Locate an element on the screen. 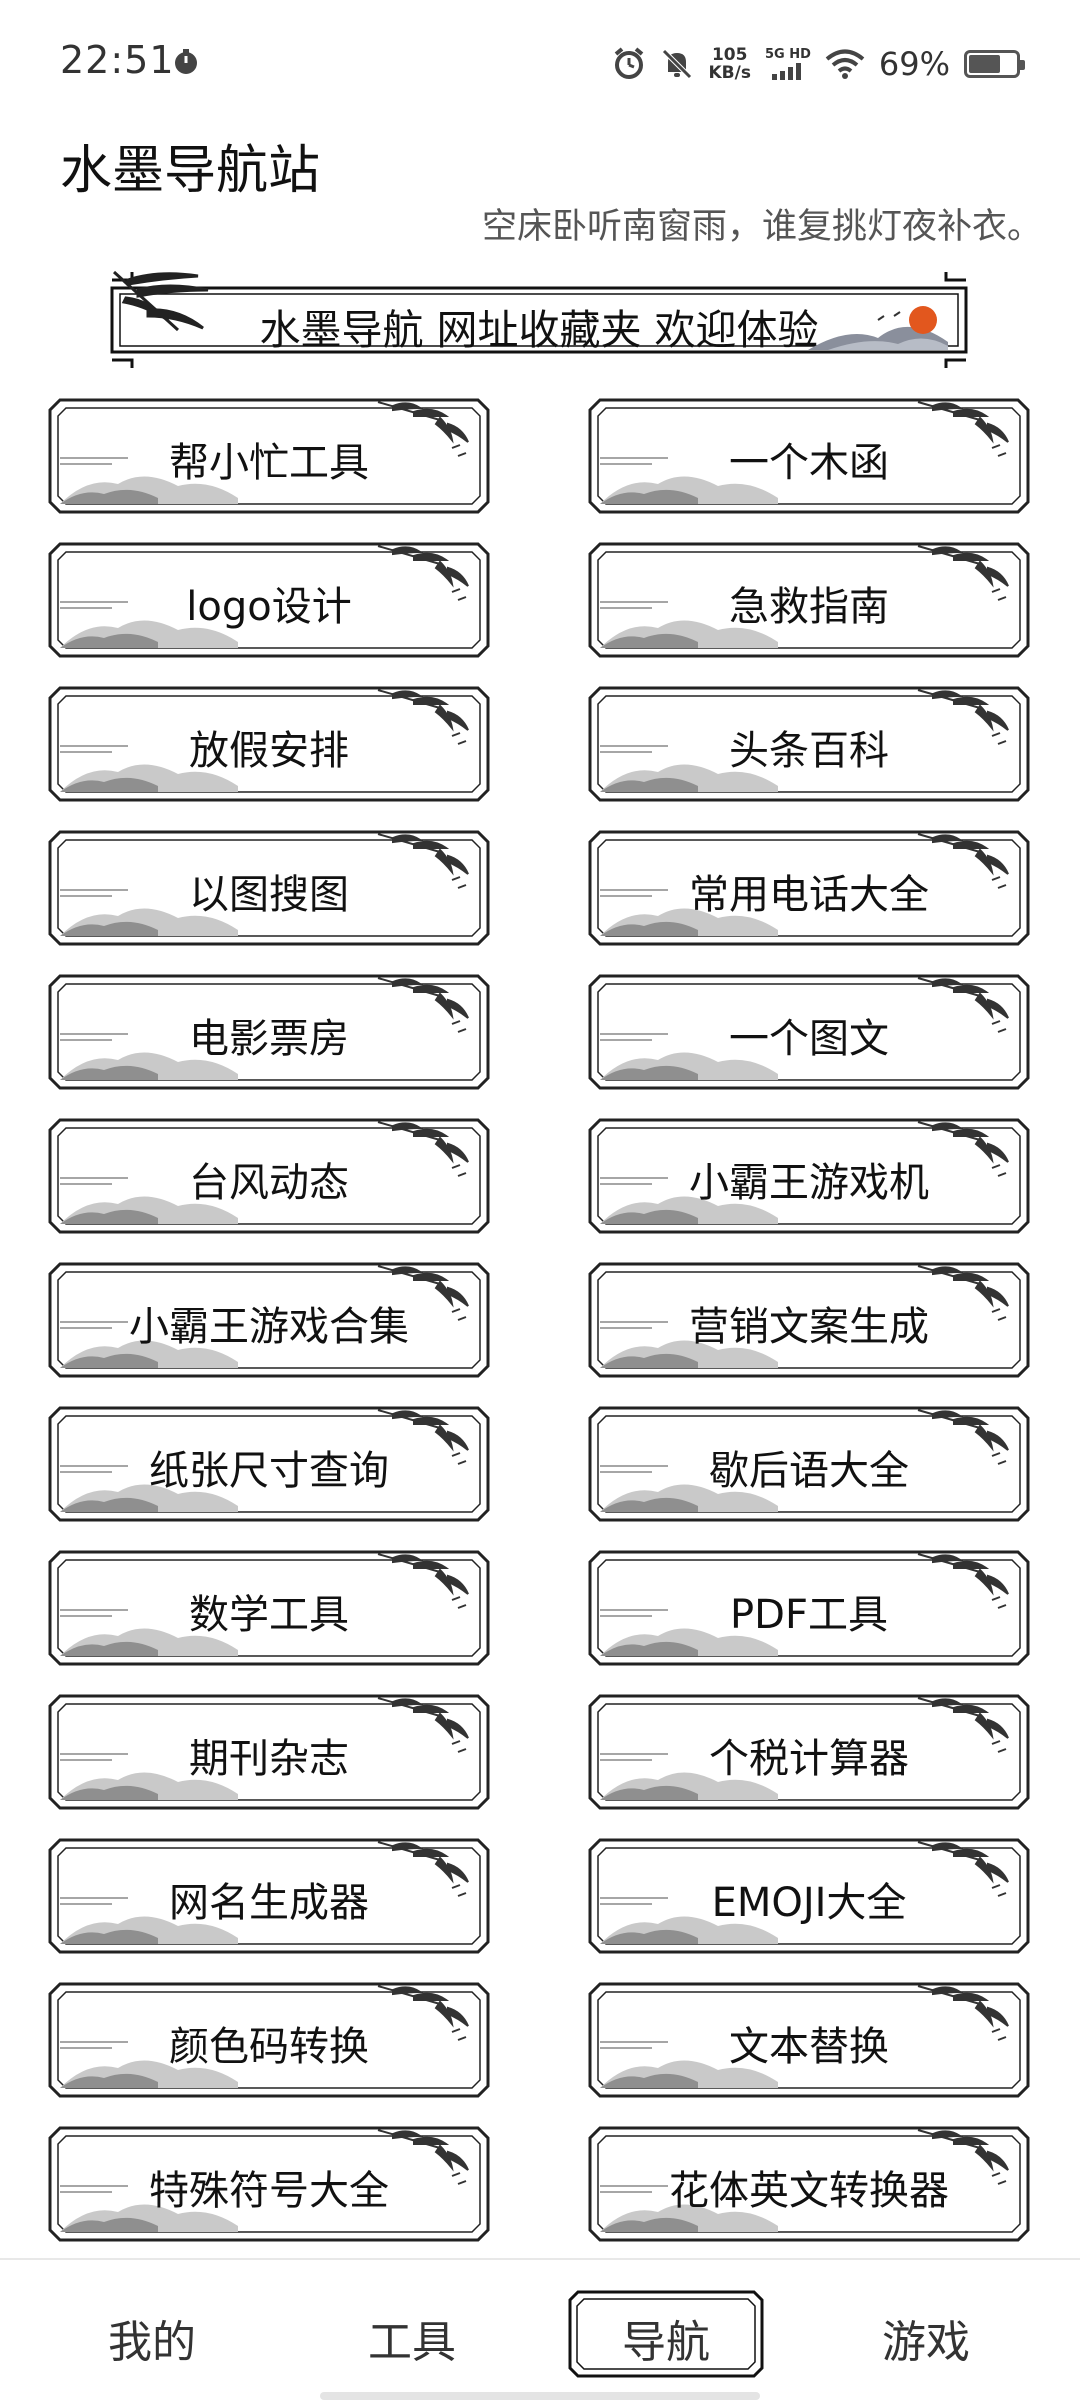 Image resolution: width=1080 pixels, height=2408 pixels. net-speed: 105 KB/s is located at coordinates (729, 64).